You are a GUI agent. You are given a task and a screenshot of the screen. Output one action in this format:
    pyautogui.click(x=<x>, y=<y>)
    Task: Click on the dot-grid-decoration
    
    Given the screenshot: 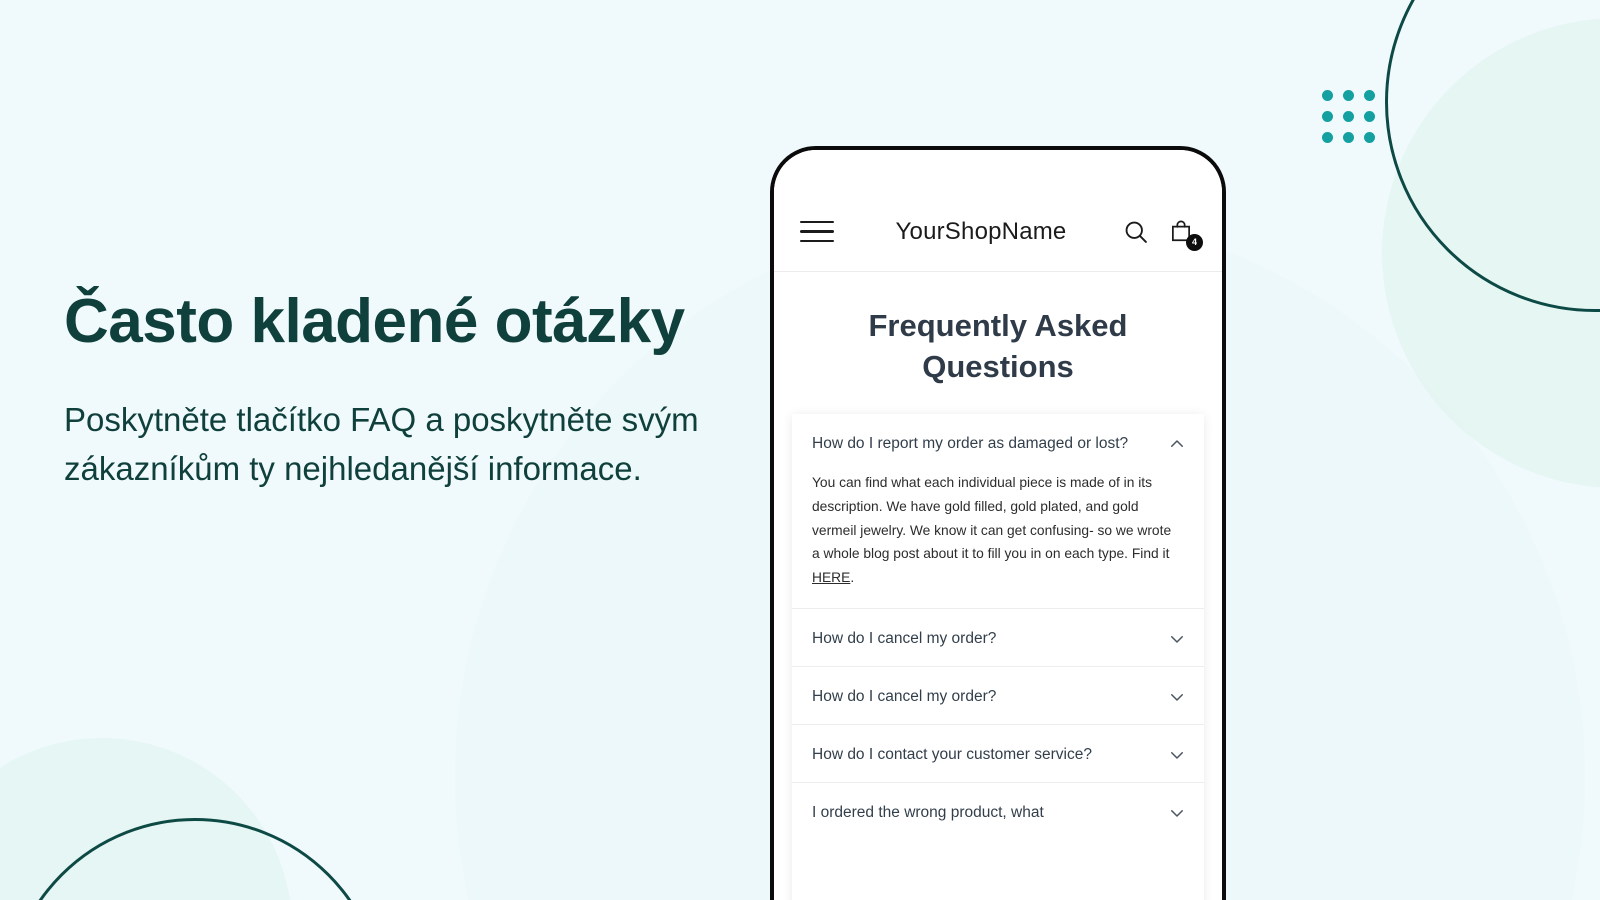 What is the action you would take?
    pyautogui.click(x=1353, y=121)
    